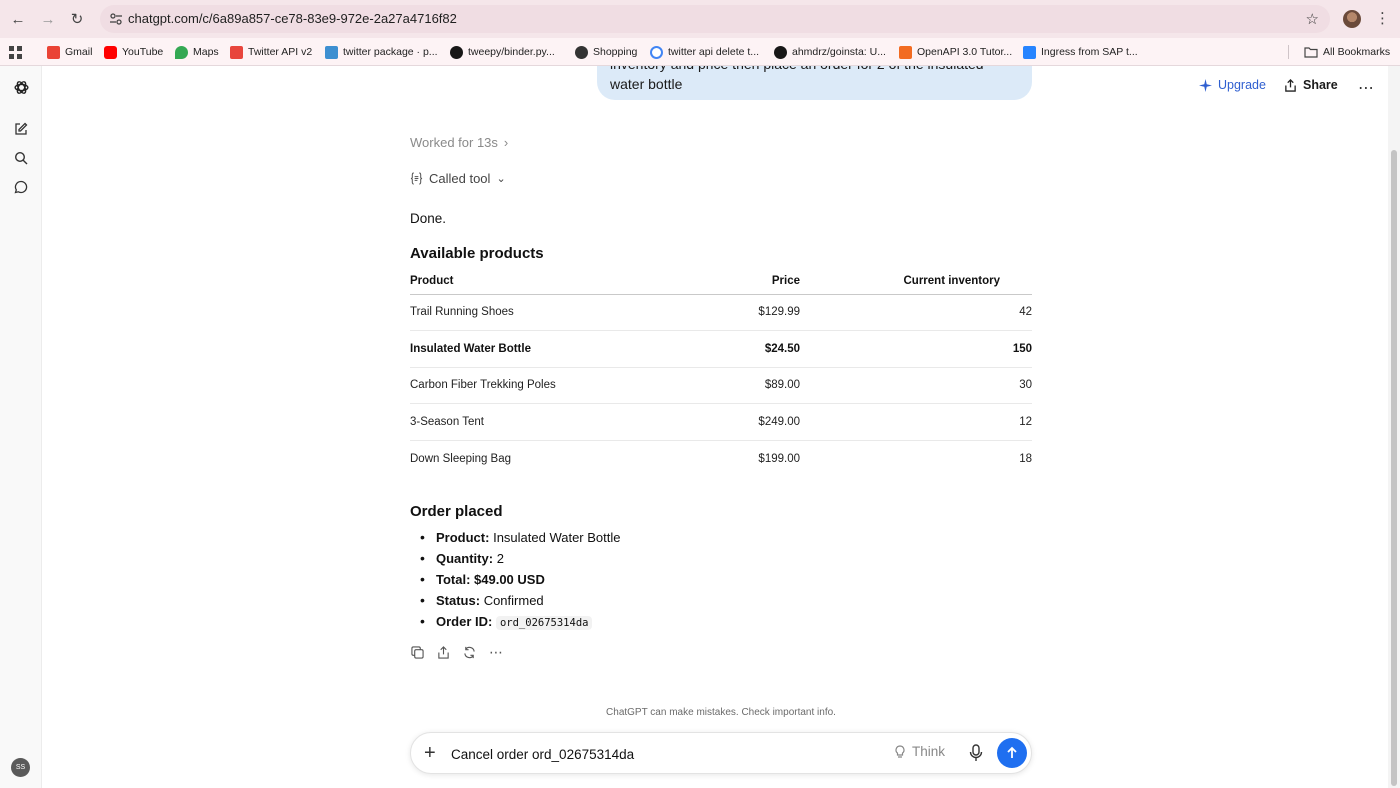 This screenshot has height=788, width=1400. I want to click on scrollbar, so click(1394, 427).